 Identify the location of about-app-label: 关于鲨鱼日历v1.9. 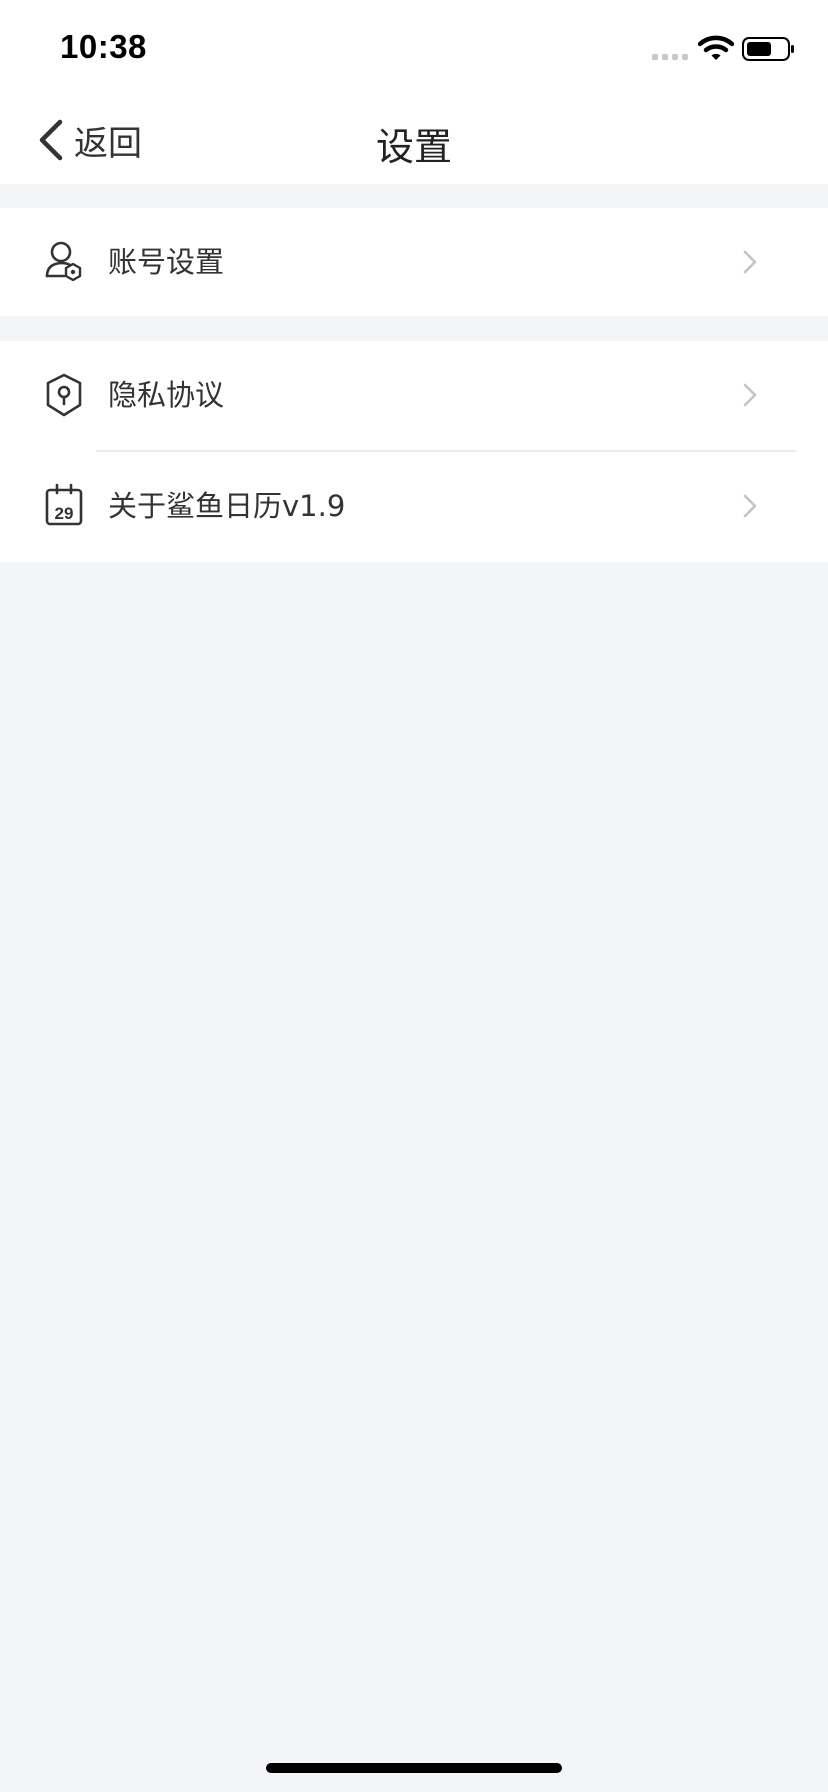
(227, 506).